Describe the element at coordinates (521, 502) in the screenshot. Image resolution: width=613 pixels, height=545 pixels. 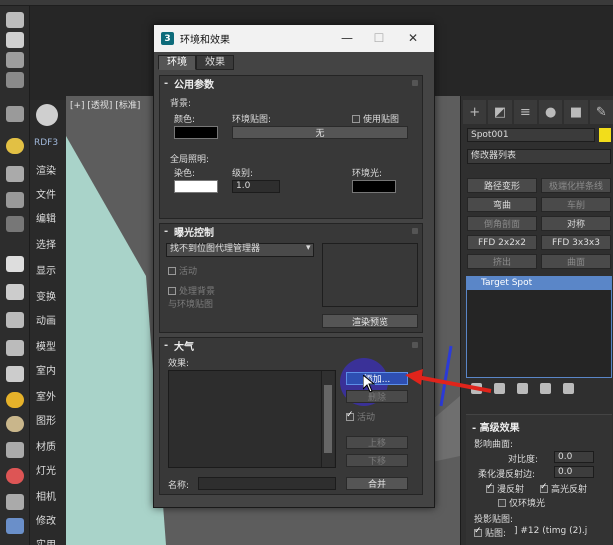
I see `ambient-only-checkbox: 仅环境光` at that location.